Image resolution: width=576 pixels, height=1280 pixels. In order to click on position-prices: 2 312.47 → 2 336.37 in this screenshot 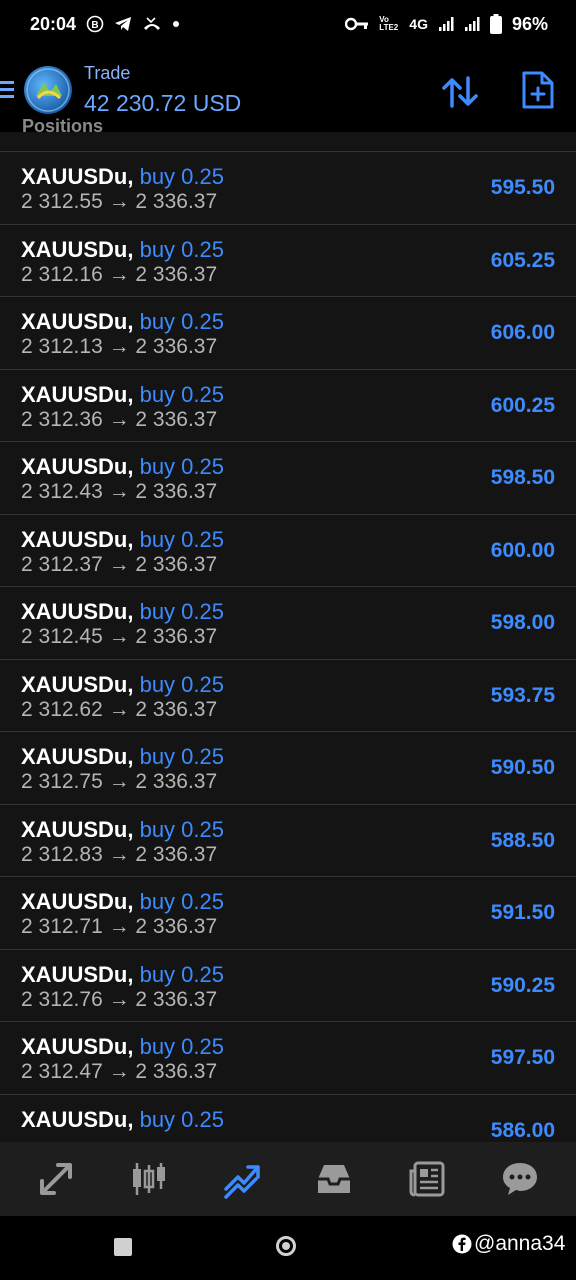, I will do `click(119, 1071)`.